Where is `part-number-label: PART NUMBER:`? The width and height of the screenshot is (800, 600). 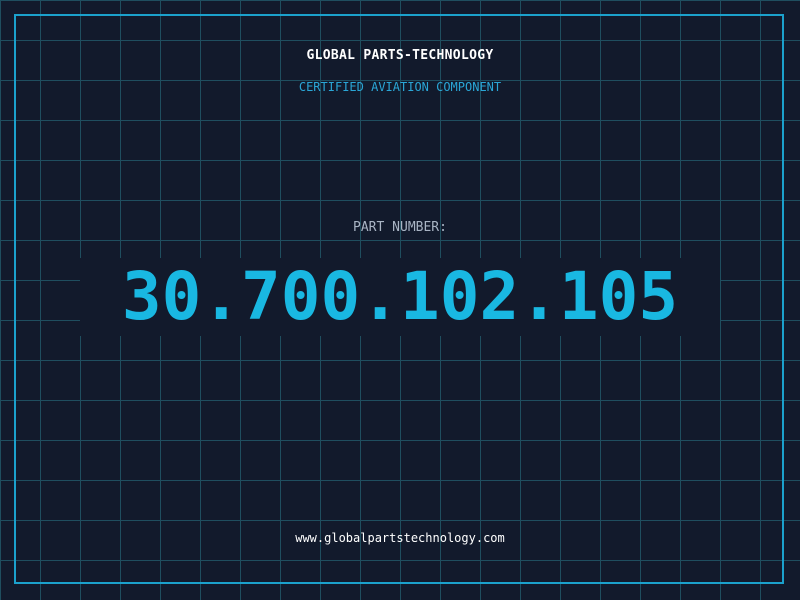
part-number-label: PART NUMBER: is located at coordinates (400, 227).